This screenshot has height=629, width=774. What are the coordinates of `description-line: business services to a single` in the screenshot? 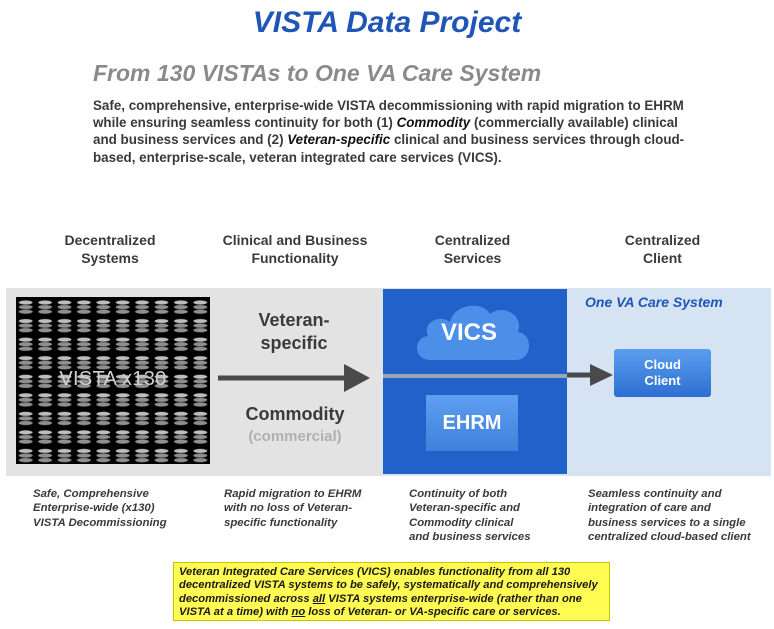 It's located at (667, 522).